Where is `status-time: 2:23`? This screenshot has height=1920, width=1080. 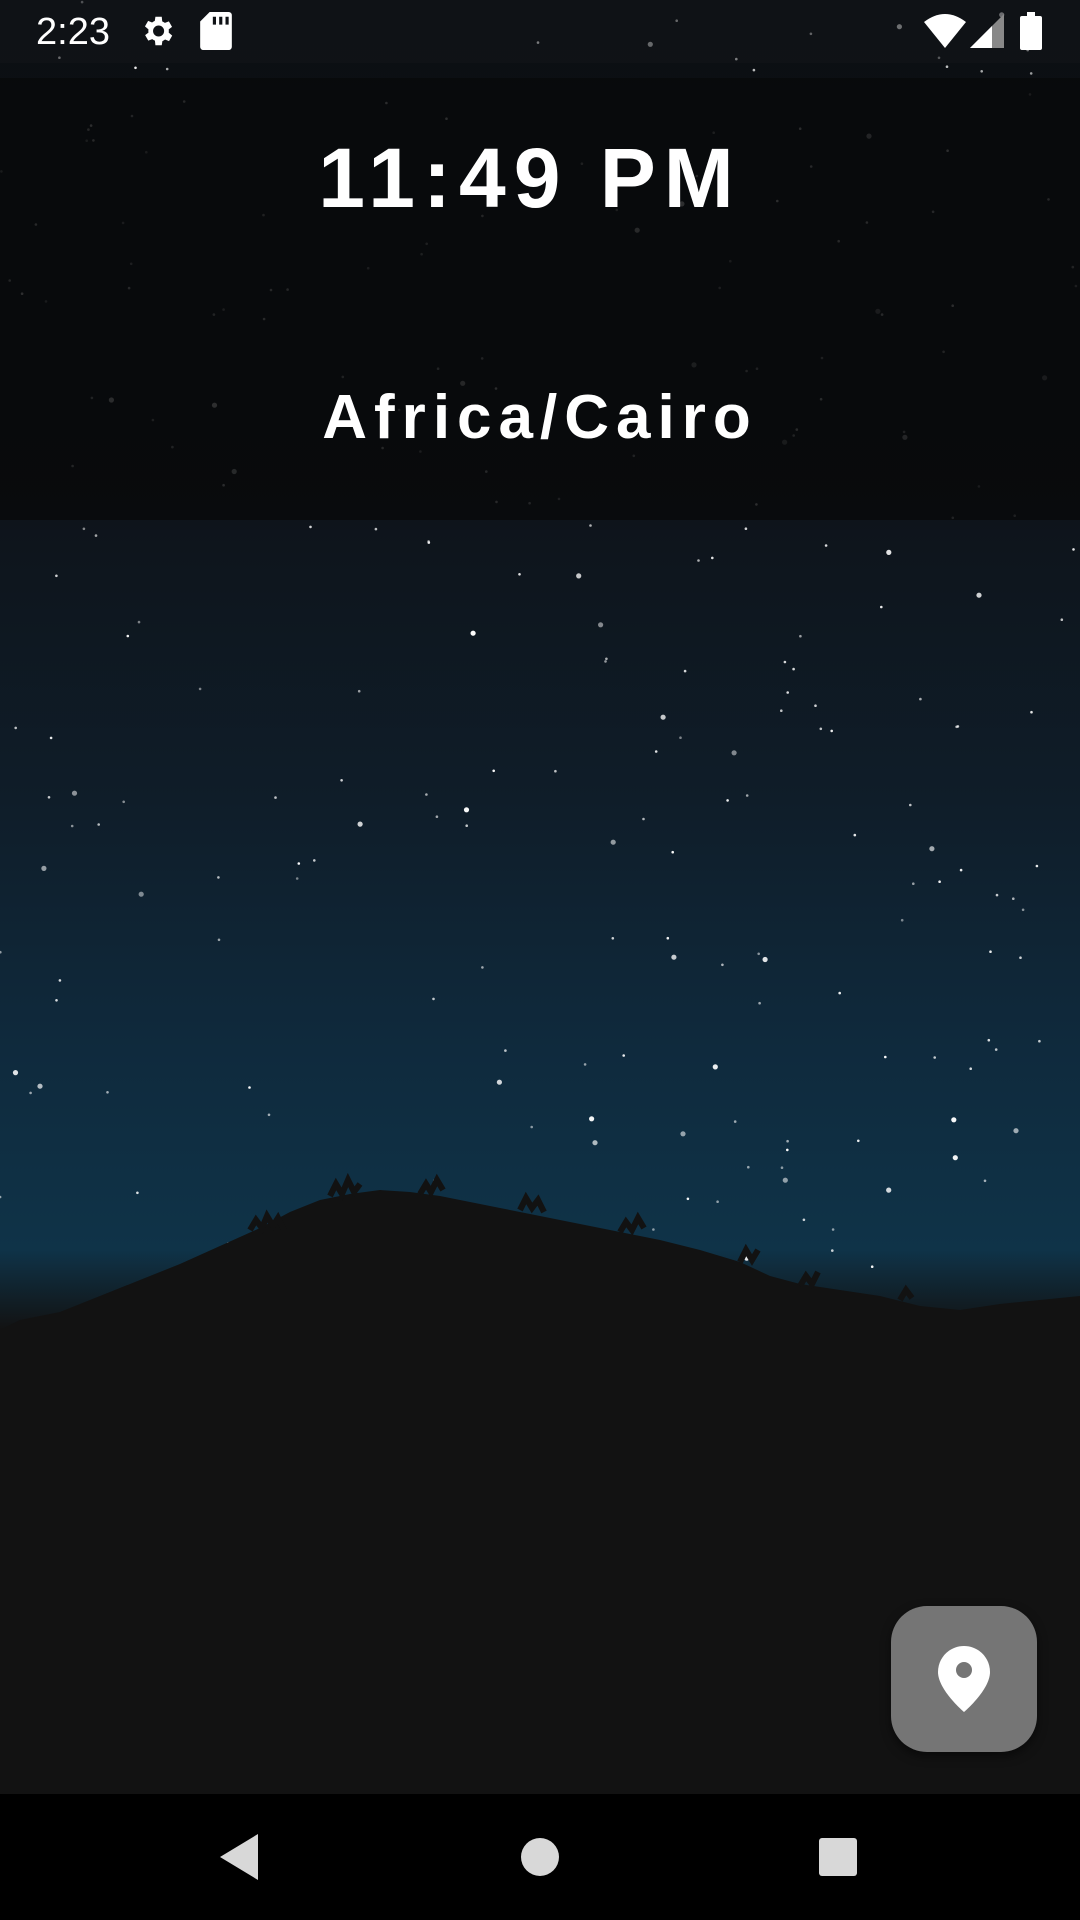
status-time: 2:23 is located at coordinates (73, 32).